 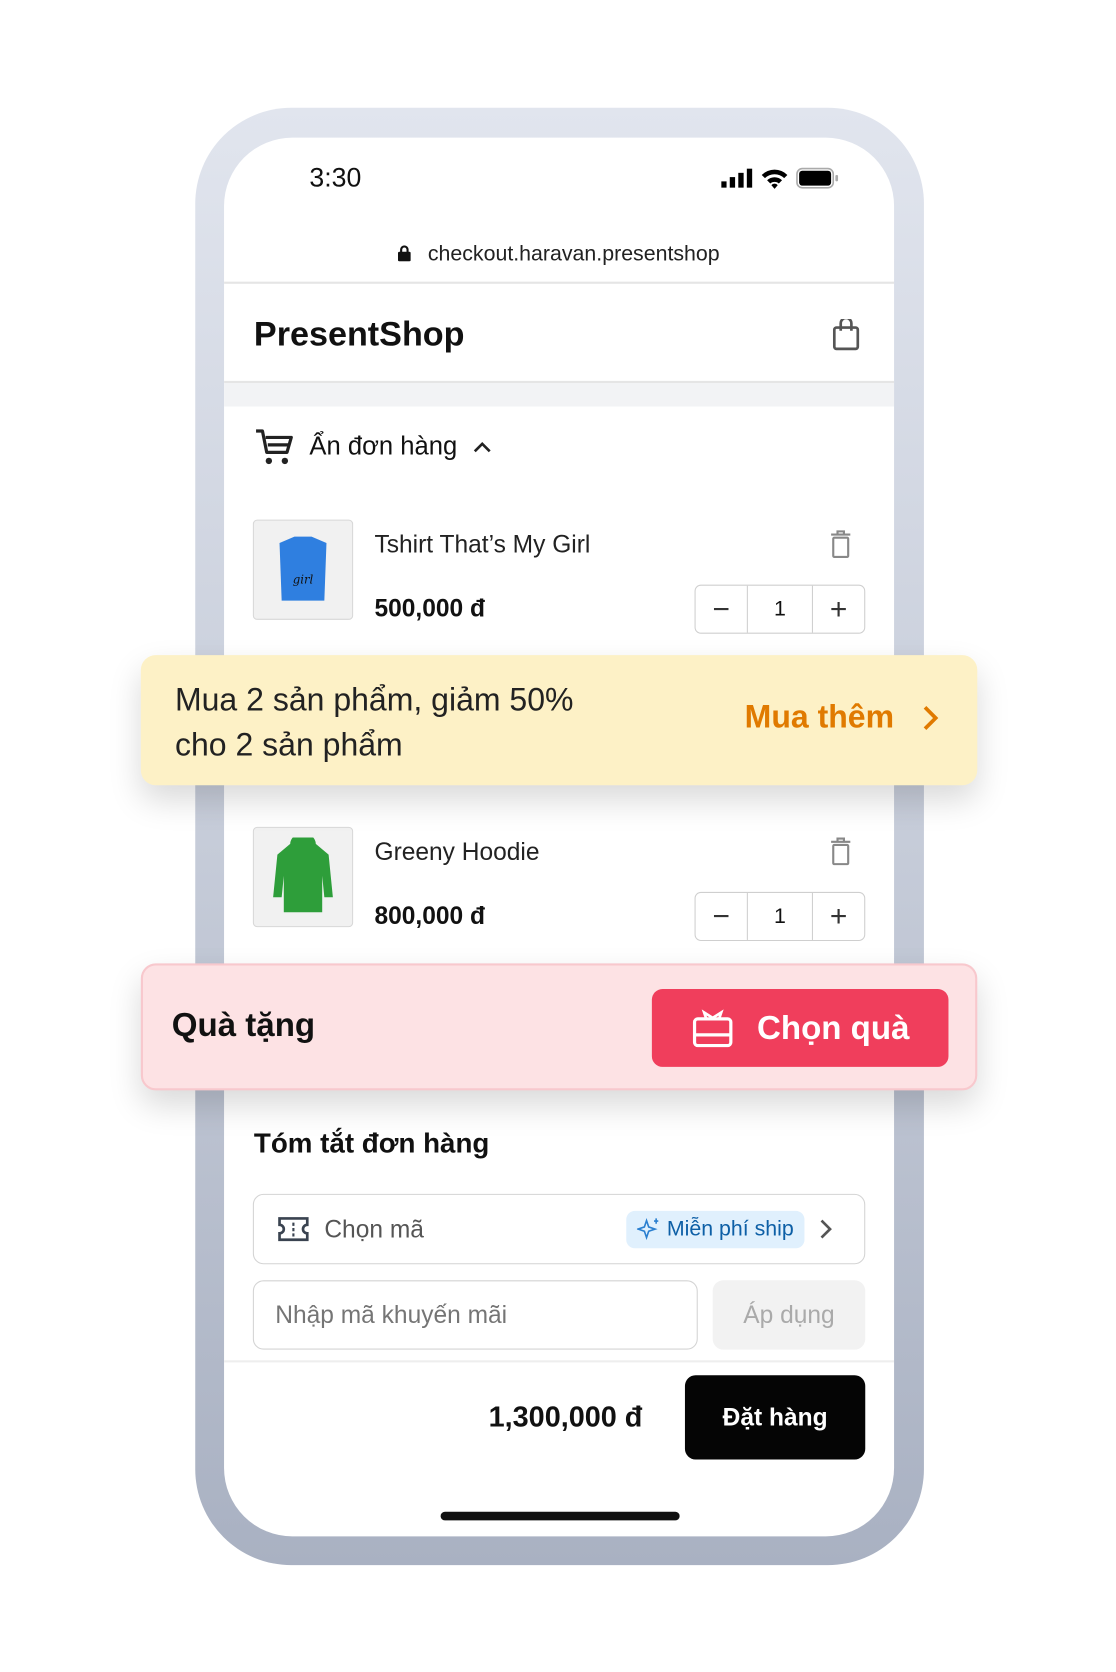 I want to click on order-toggle: Ẩn đơn hàng, so click(x=372, y=447).